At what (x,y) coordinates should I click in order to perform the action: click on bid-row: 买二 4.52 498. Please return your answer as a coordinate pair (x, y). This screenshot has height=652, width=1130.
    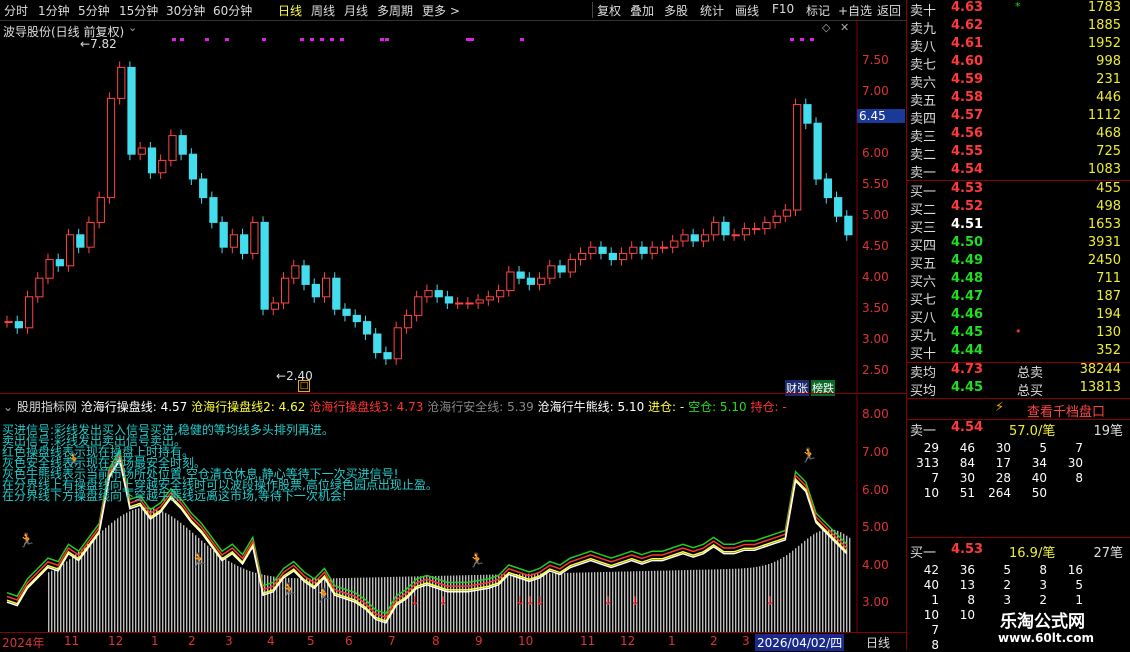
    Looking at the image, I should click on (1018, 208).